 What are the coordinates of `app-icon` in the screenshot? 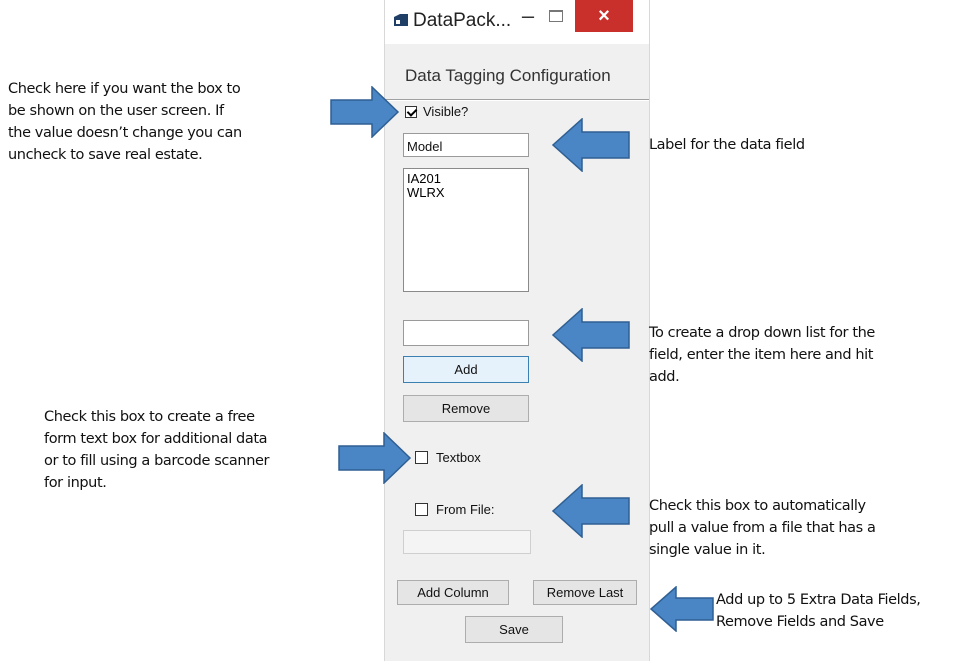 It's located at (401, 20).